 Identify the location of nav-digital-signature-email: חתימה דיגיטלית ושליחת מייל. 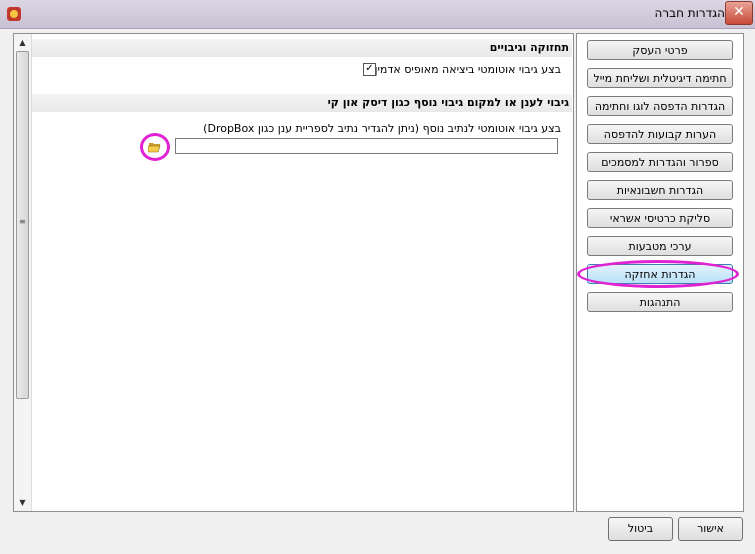
(660, 78).